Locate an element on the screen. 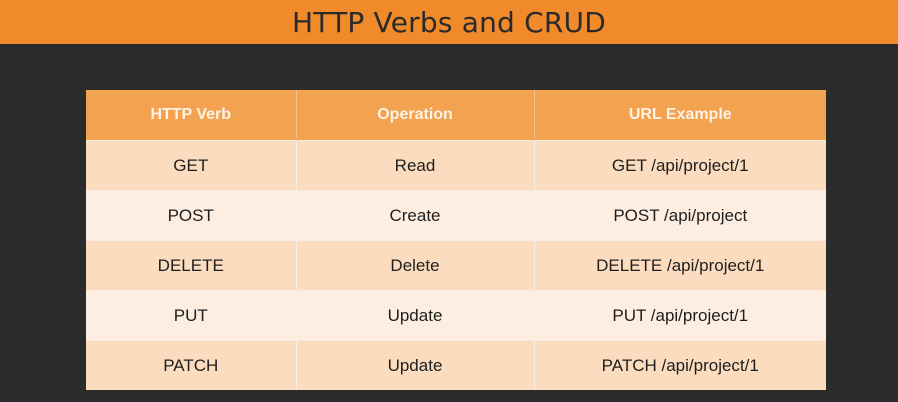  cell-url-example: GET /api/project/1 is located at coordinates (680, 165).